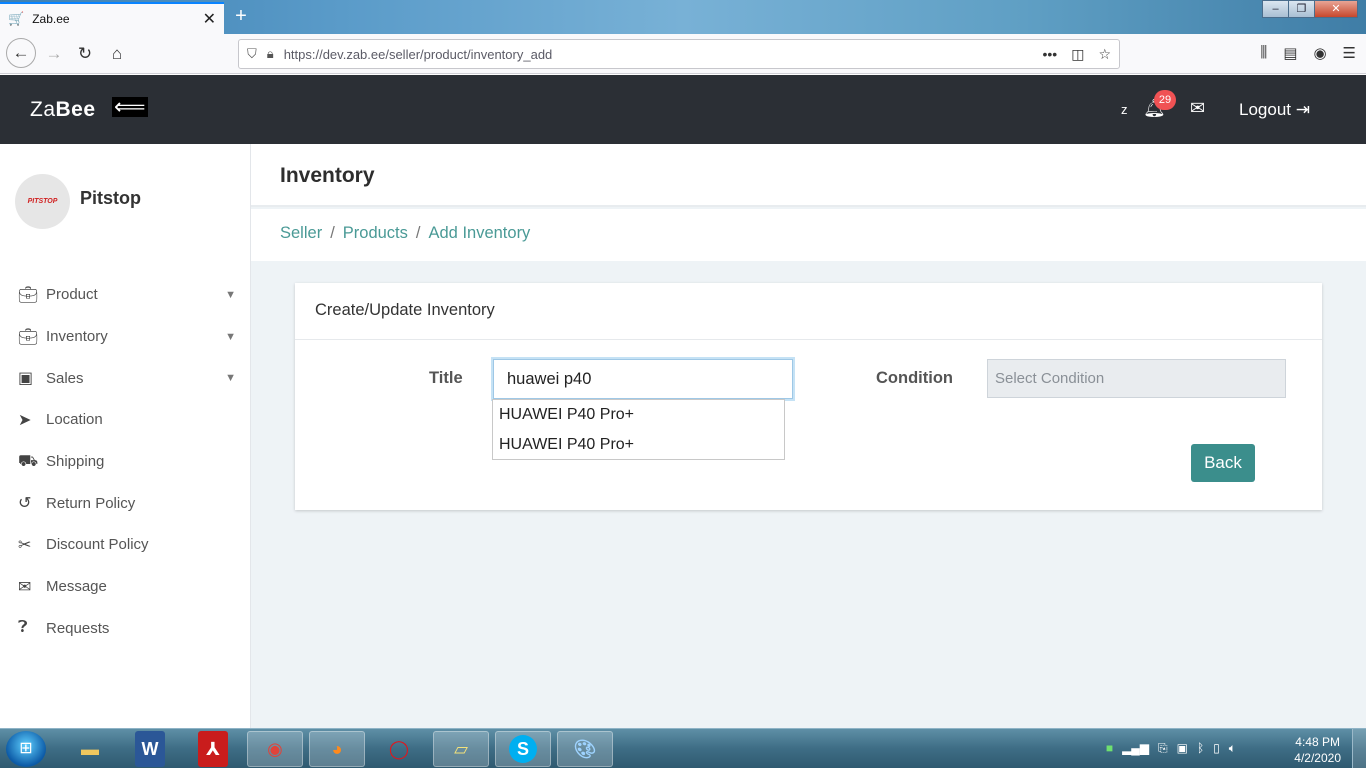  I want to click on volume-icon: 🔈︎, so click(1232, 748).